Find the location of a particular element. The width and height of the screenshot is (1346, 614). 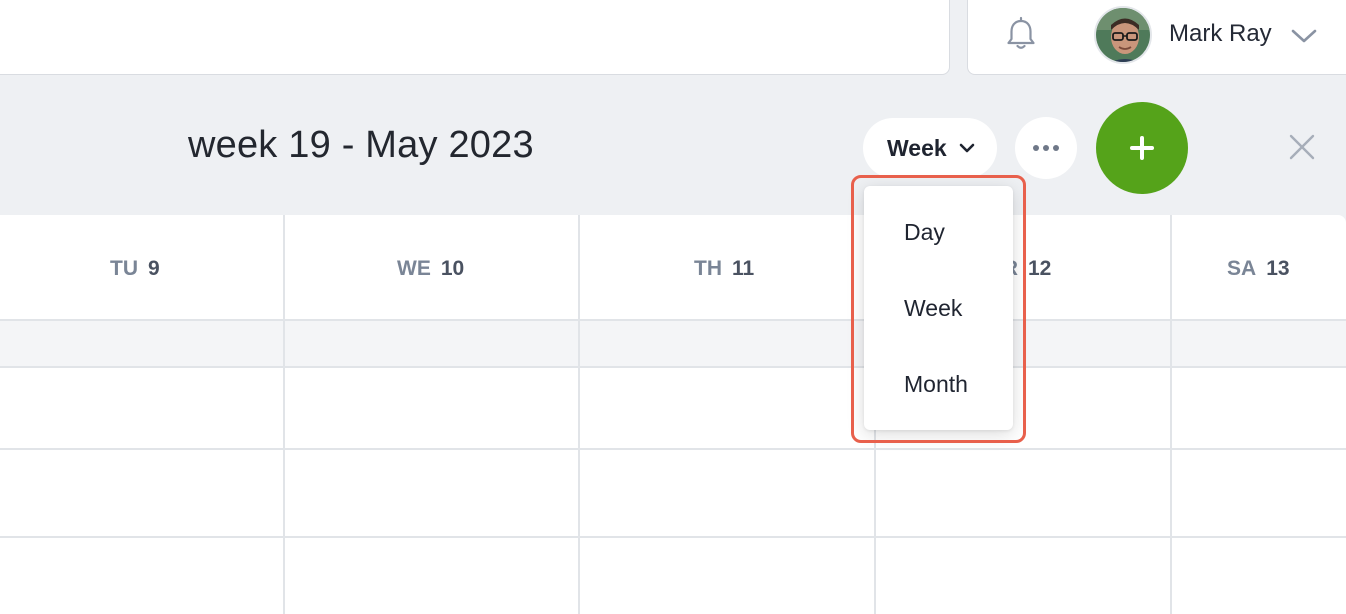

highlight-outline is located at coordinates (938, 309).